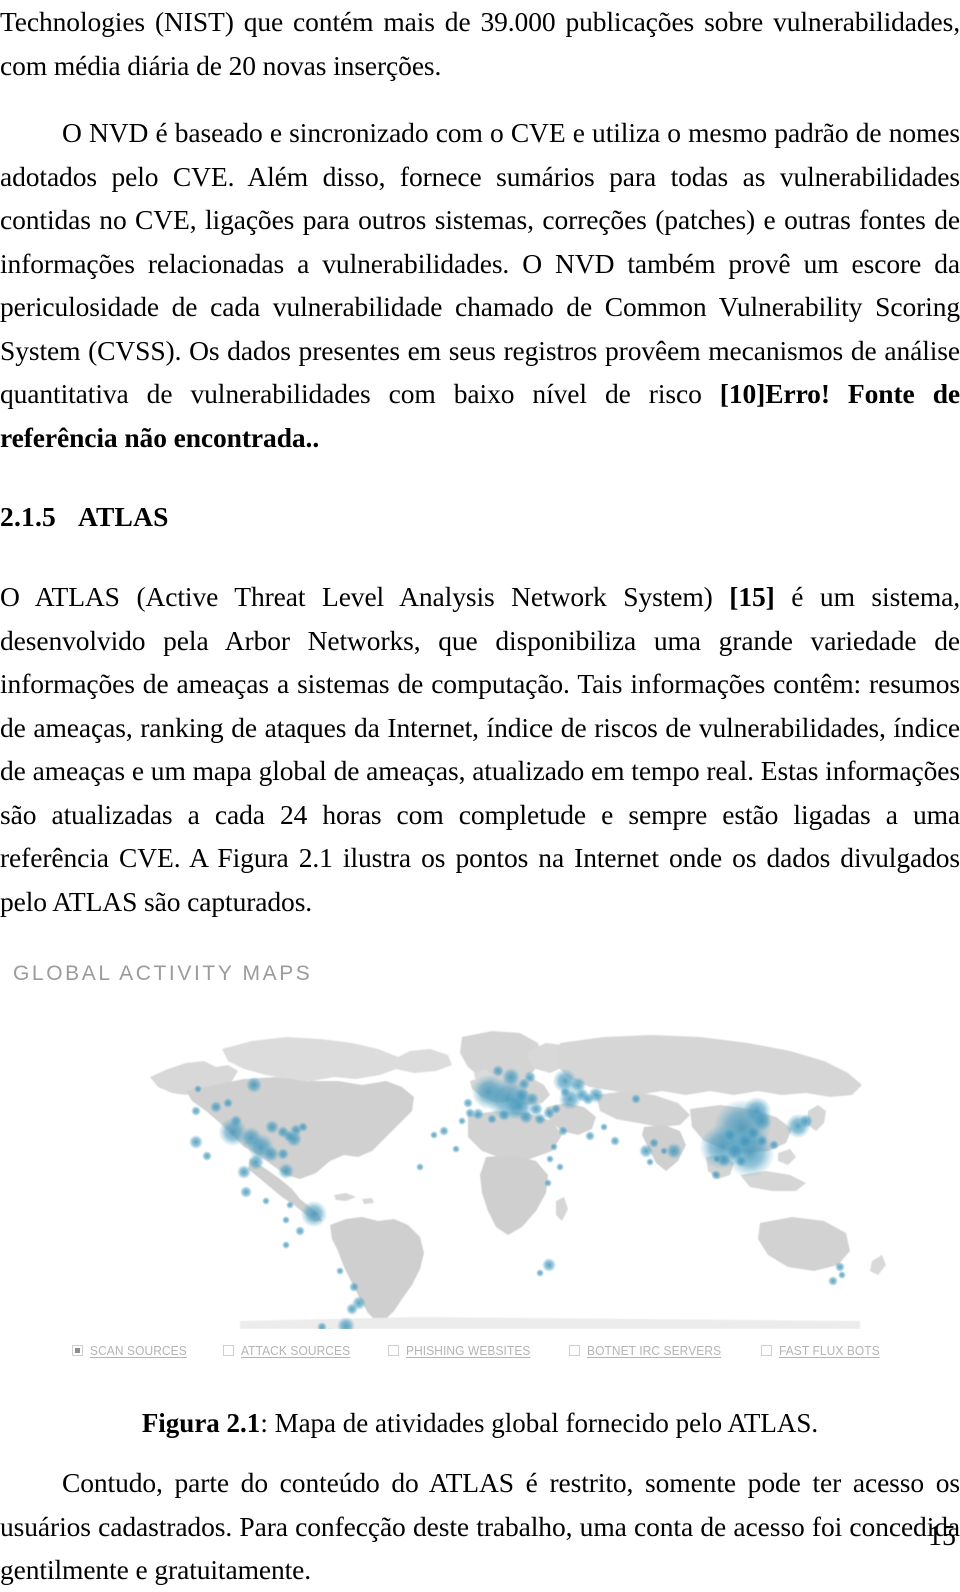 The image size is (960, 1592). What do you see at coordinates (480, 555) in the screenshot?
I see `heading-spacer-bottom` at bounding box center [480, 555].